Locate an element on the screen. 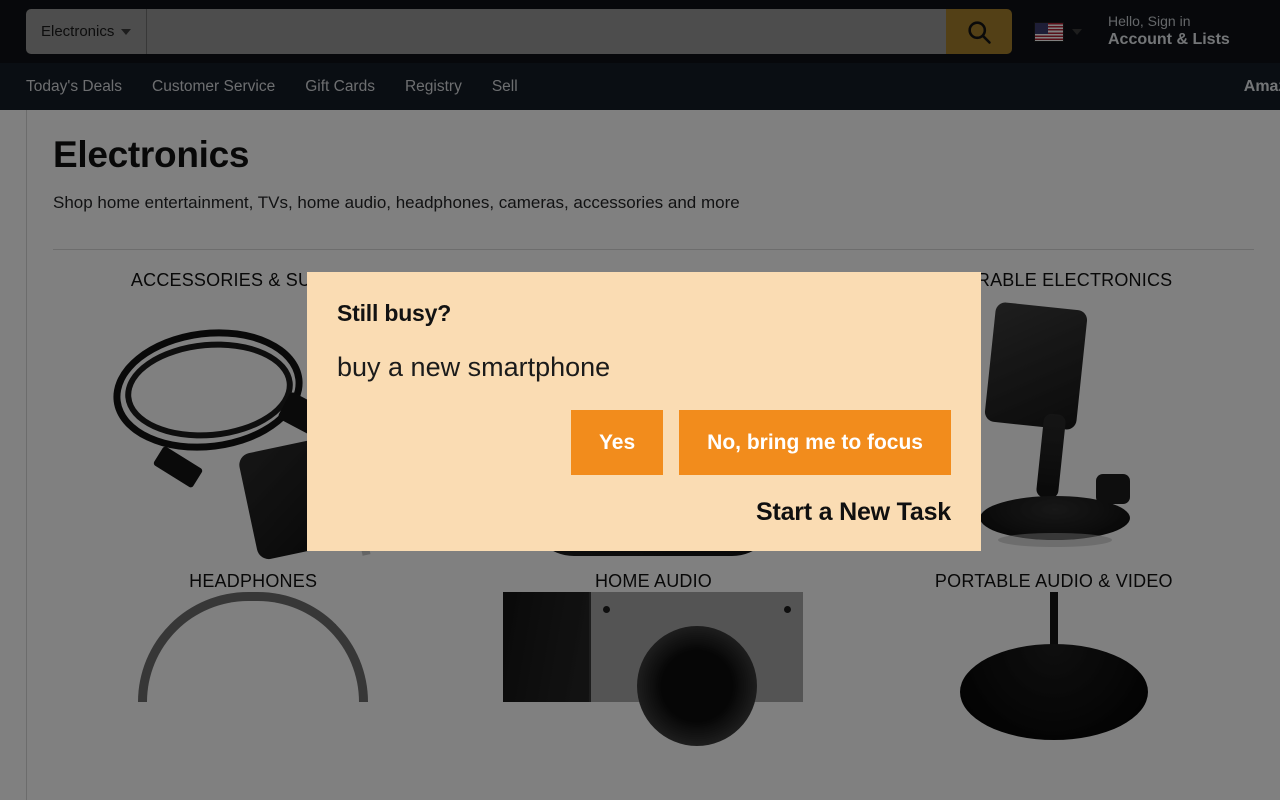 The width and height of the screenshot is (1280, 800). dialog-actions: Yes No, bring me to focus is located at coordinates (644, 442).